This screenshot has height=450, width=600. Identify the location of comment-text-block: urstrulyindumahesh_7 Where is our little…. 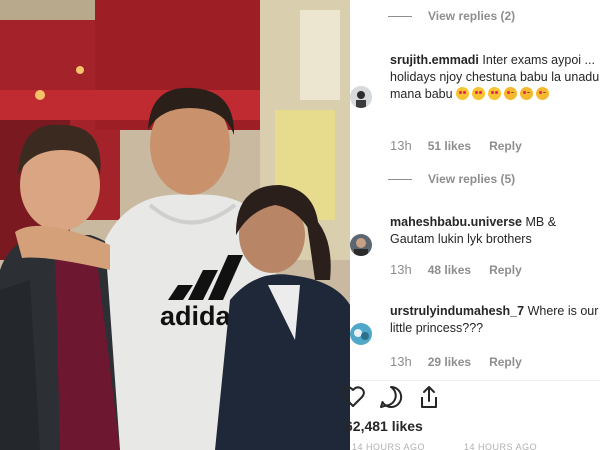
(495, 320).